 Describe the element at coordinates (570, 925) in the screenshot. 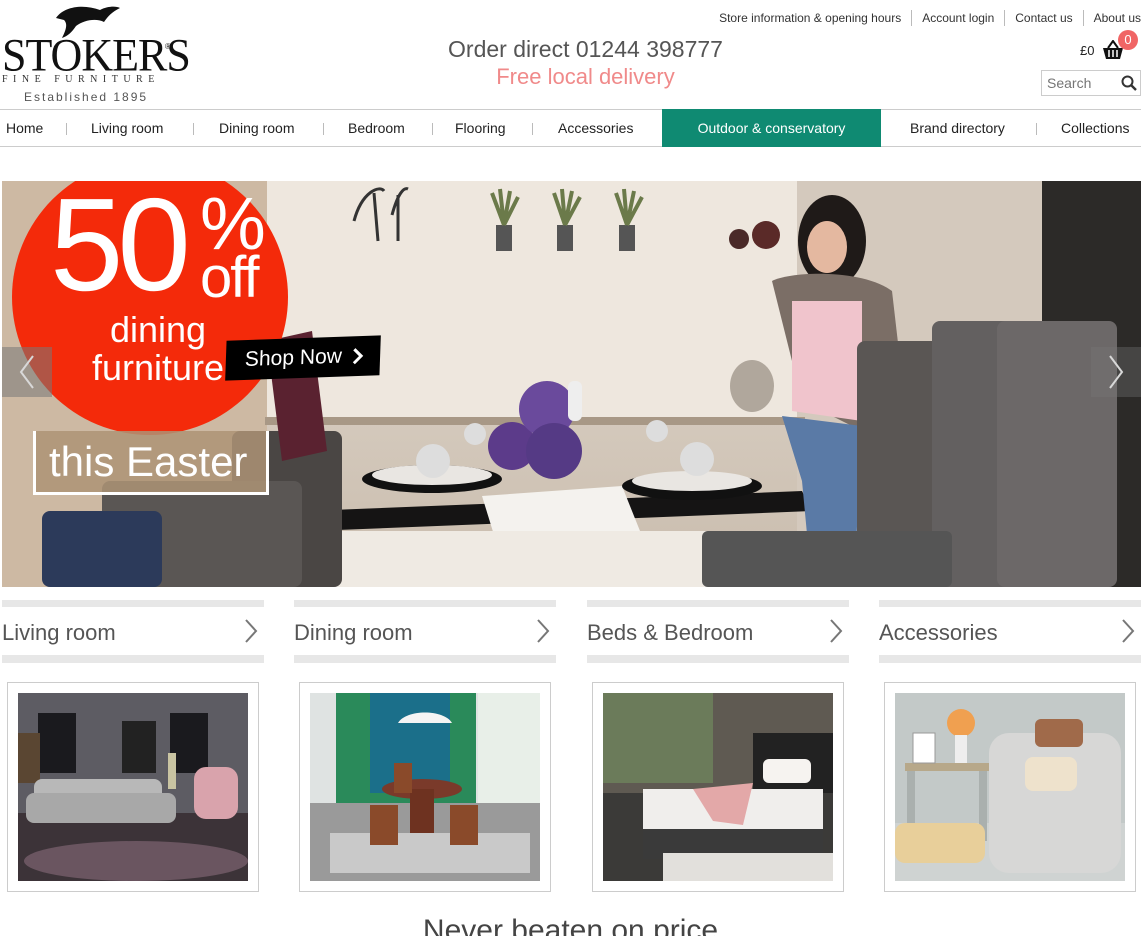

I see `tagline: Never beaten on price` at that location.